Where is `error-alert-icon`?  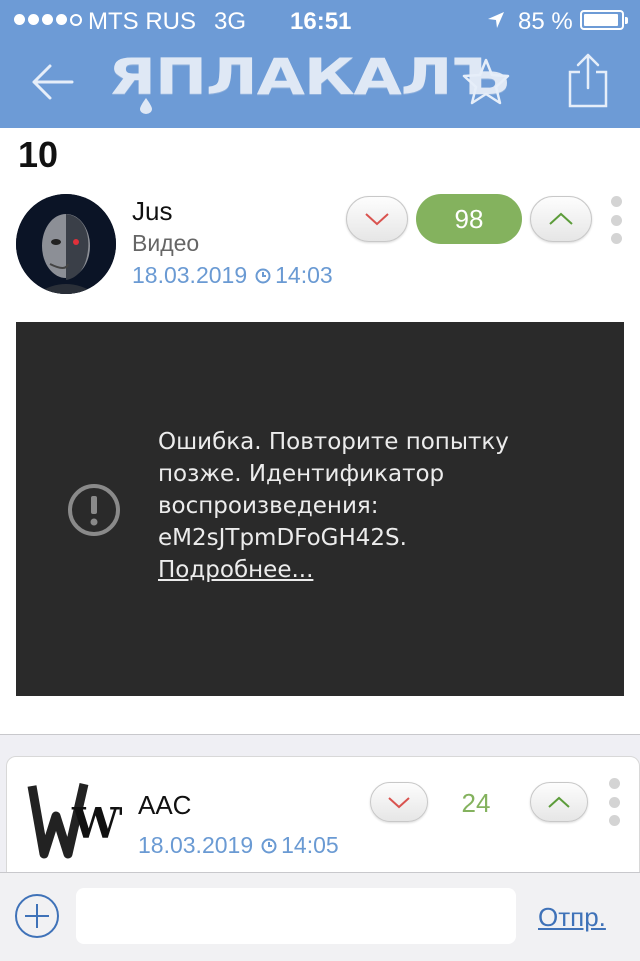 error-alert-icon is located at coordinates (94, 510).